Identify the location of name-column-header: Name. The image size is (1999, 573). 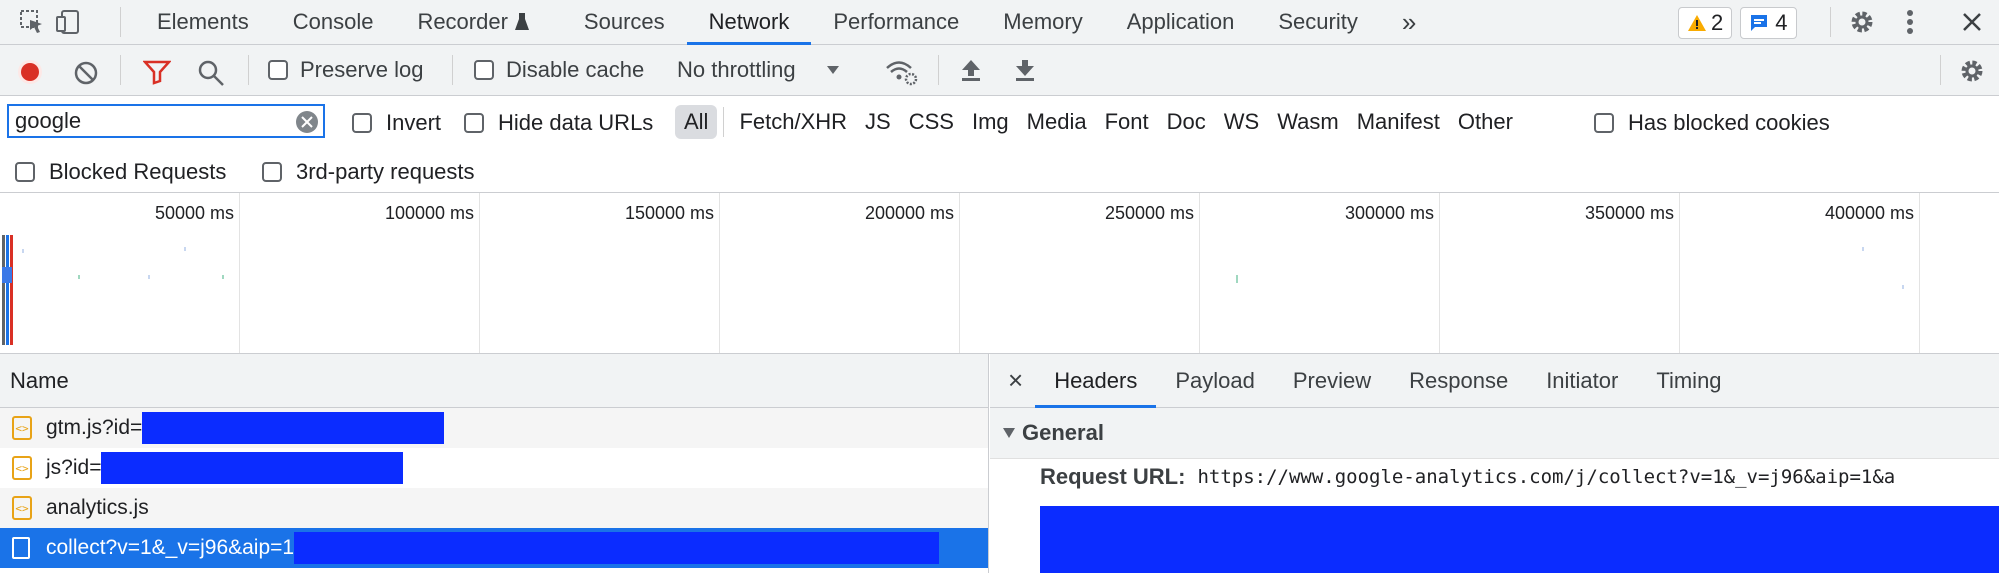
(494, 381).